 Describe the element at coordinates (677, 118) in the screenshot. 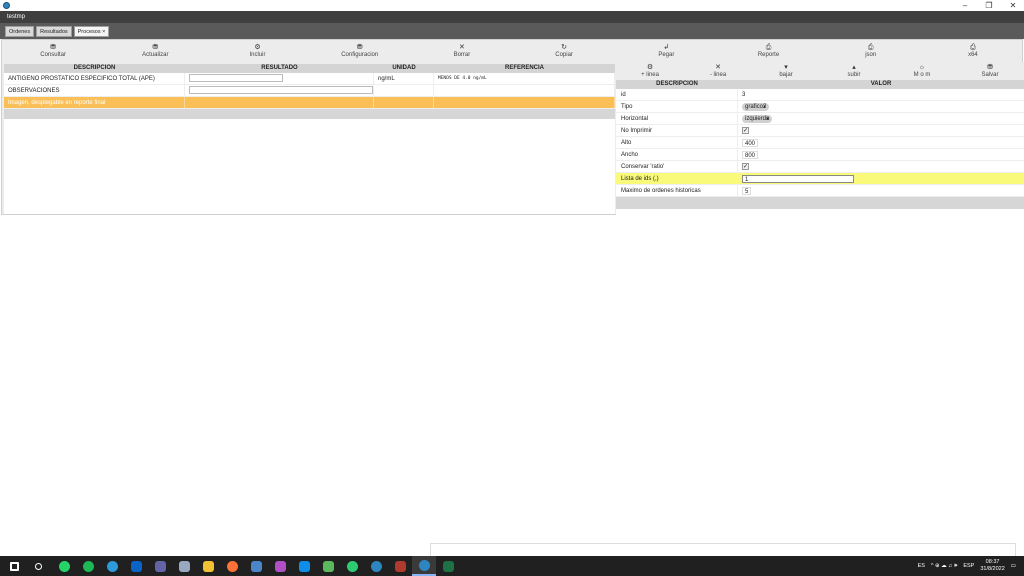

I see `property-name: Horizontal` at that location.